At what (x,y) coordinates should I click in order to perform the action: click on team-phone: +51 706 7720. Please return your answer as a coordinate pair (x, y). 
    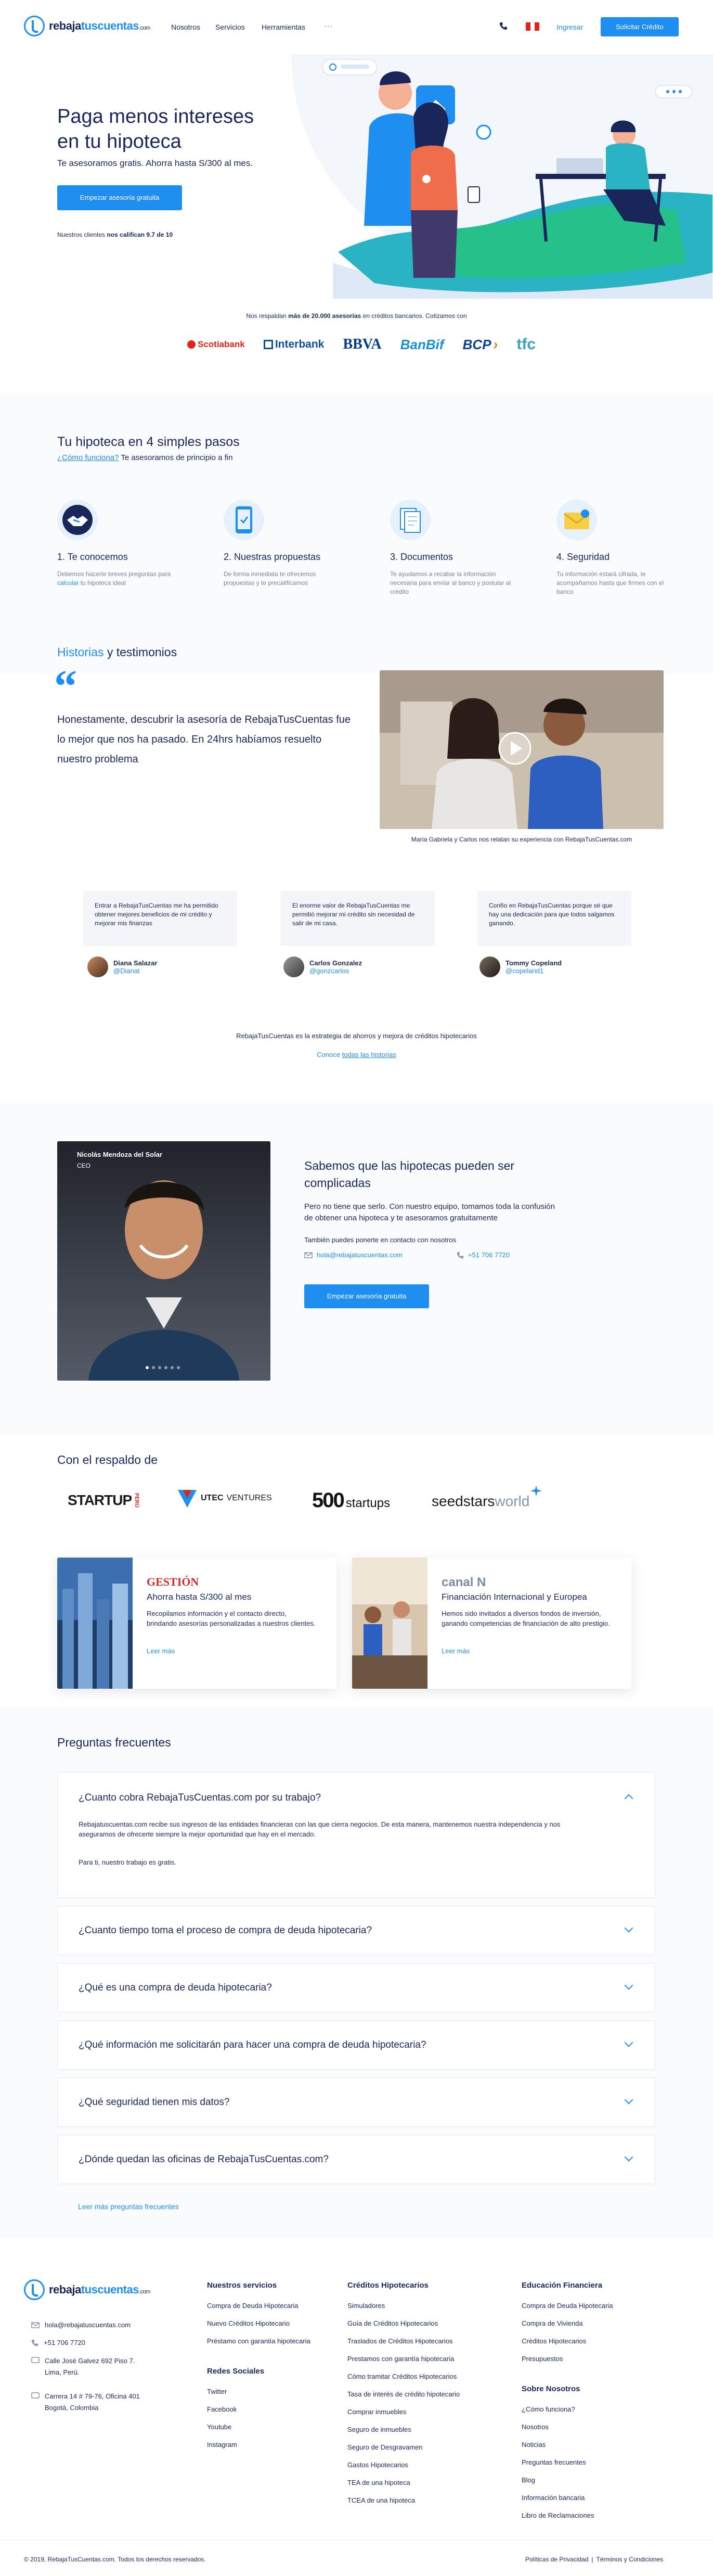
    Looking at the image, I should click on (483, 1255).